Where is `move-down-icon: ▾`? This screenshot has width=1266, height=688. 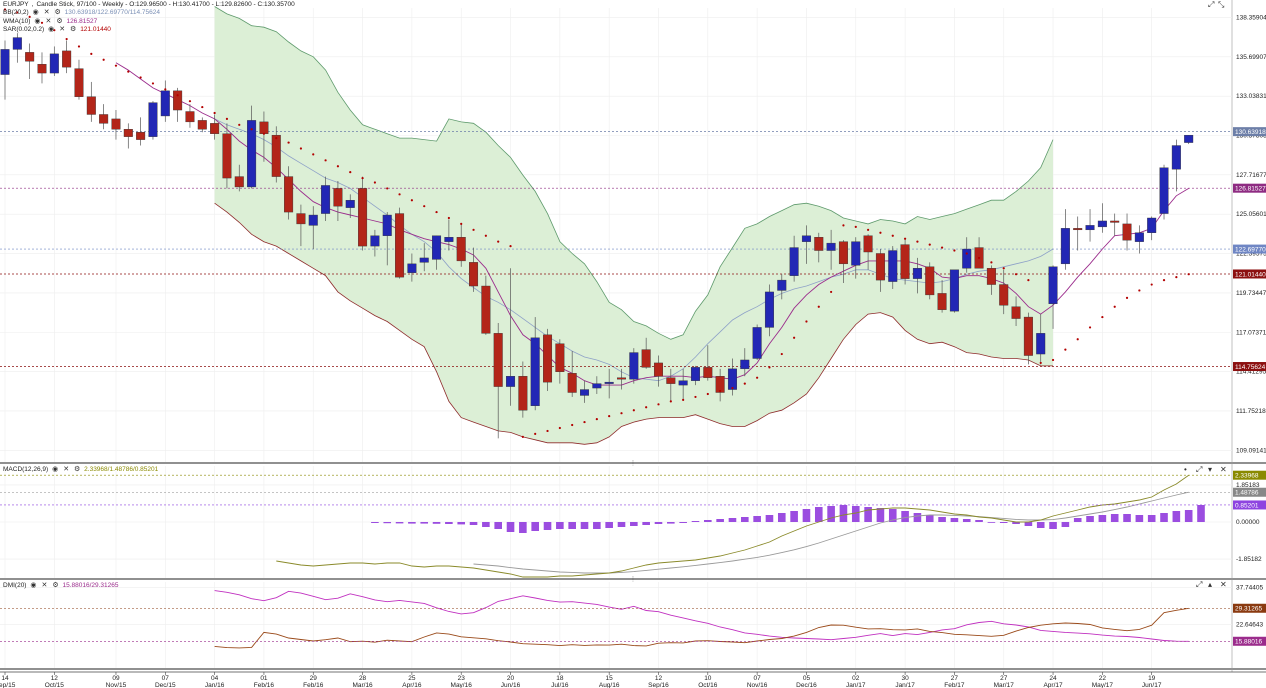
move-down-icon: ▾ is located at coordinates (1210, 469).